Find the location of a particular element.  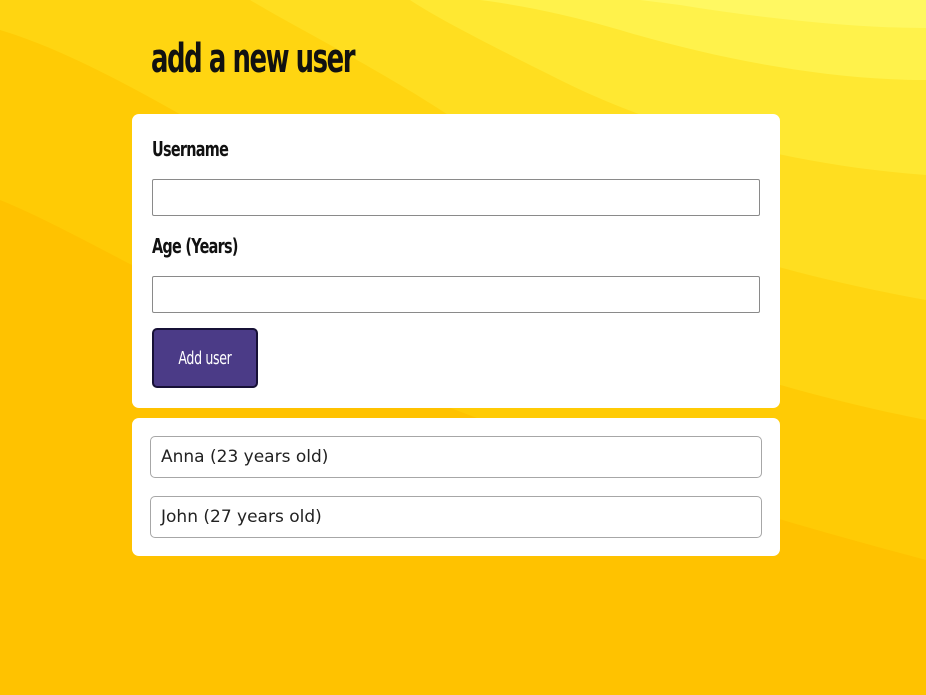

user-list-item: Anna (23 years old) is located at coordinates (456, 457).